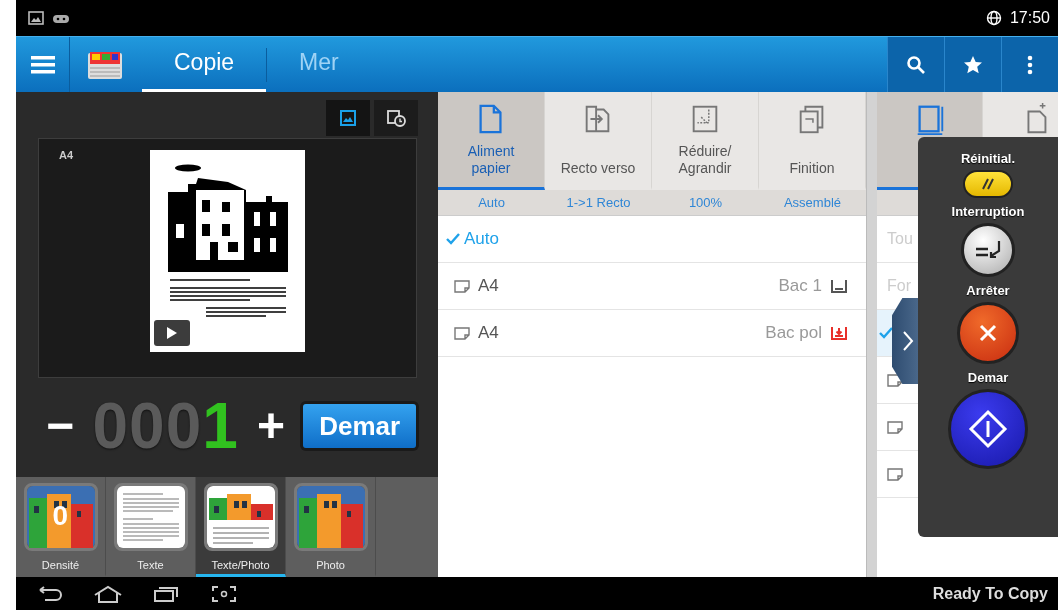  What do you see at coordinates (988, 211) in the screenshot?
I see `action-label: Interruption` at bounding box center [988, 211].